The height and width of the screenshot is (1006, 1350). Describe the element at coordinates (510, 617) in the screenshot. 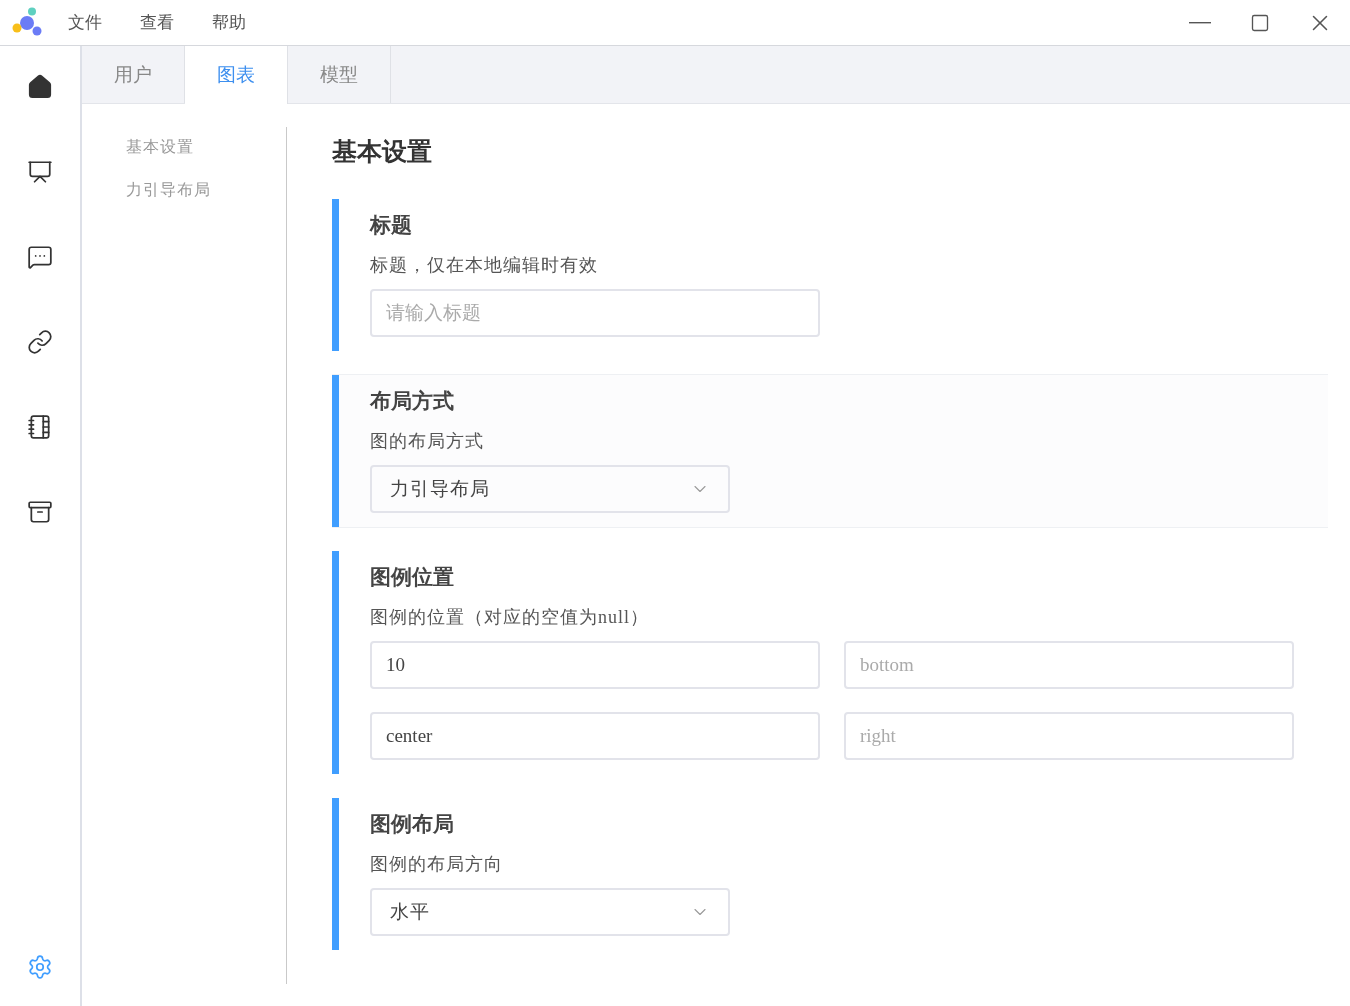

I see `section-description: 图例的位置（对应的空值为null）` at that location.